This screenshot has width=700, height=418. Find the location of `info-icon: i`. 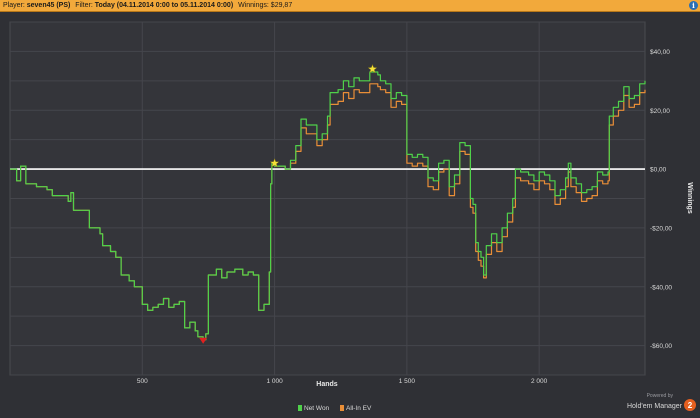

info-icon: i is located at coordinates (693, 5).